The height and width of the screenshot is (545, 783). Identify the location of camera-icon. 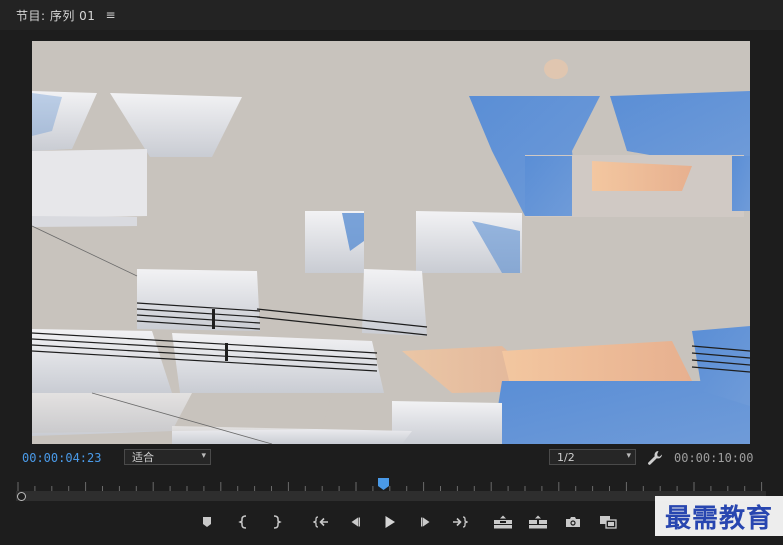
(573, 522).